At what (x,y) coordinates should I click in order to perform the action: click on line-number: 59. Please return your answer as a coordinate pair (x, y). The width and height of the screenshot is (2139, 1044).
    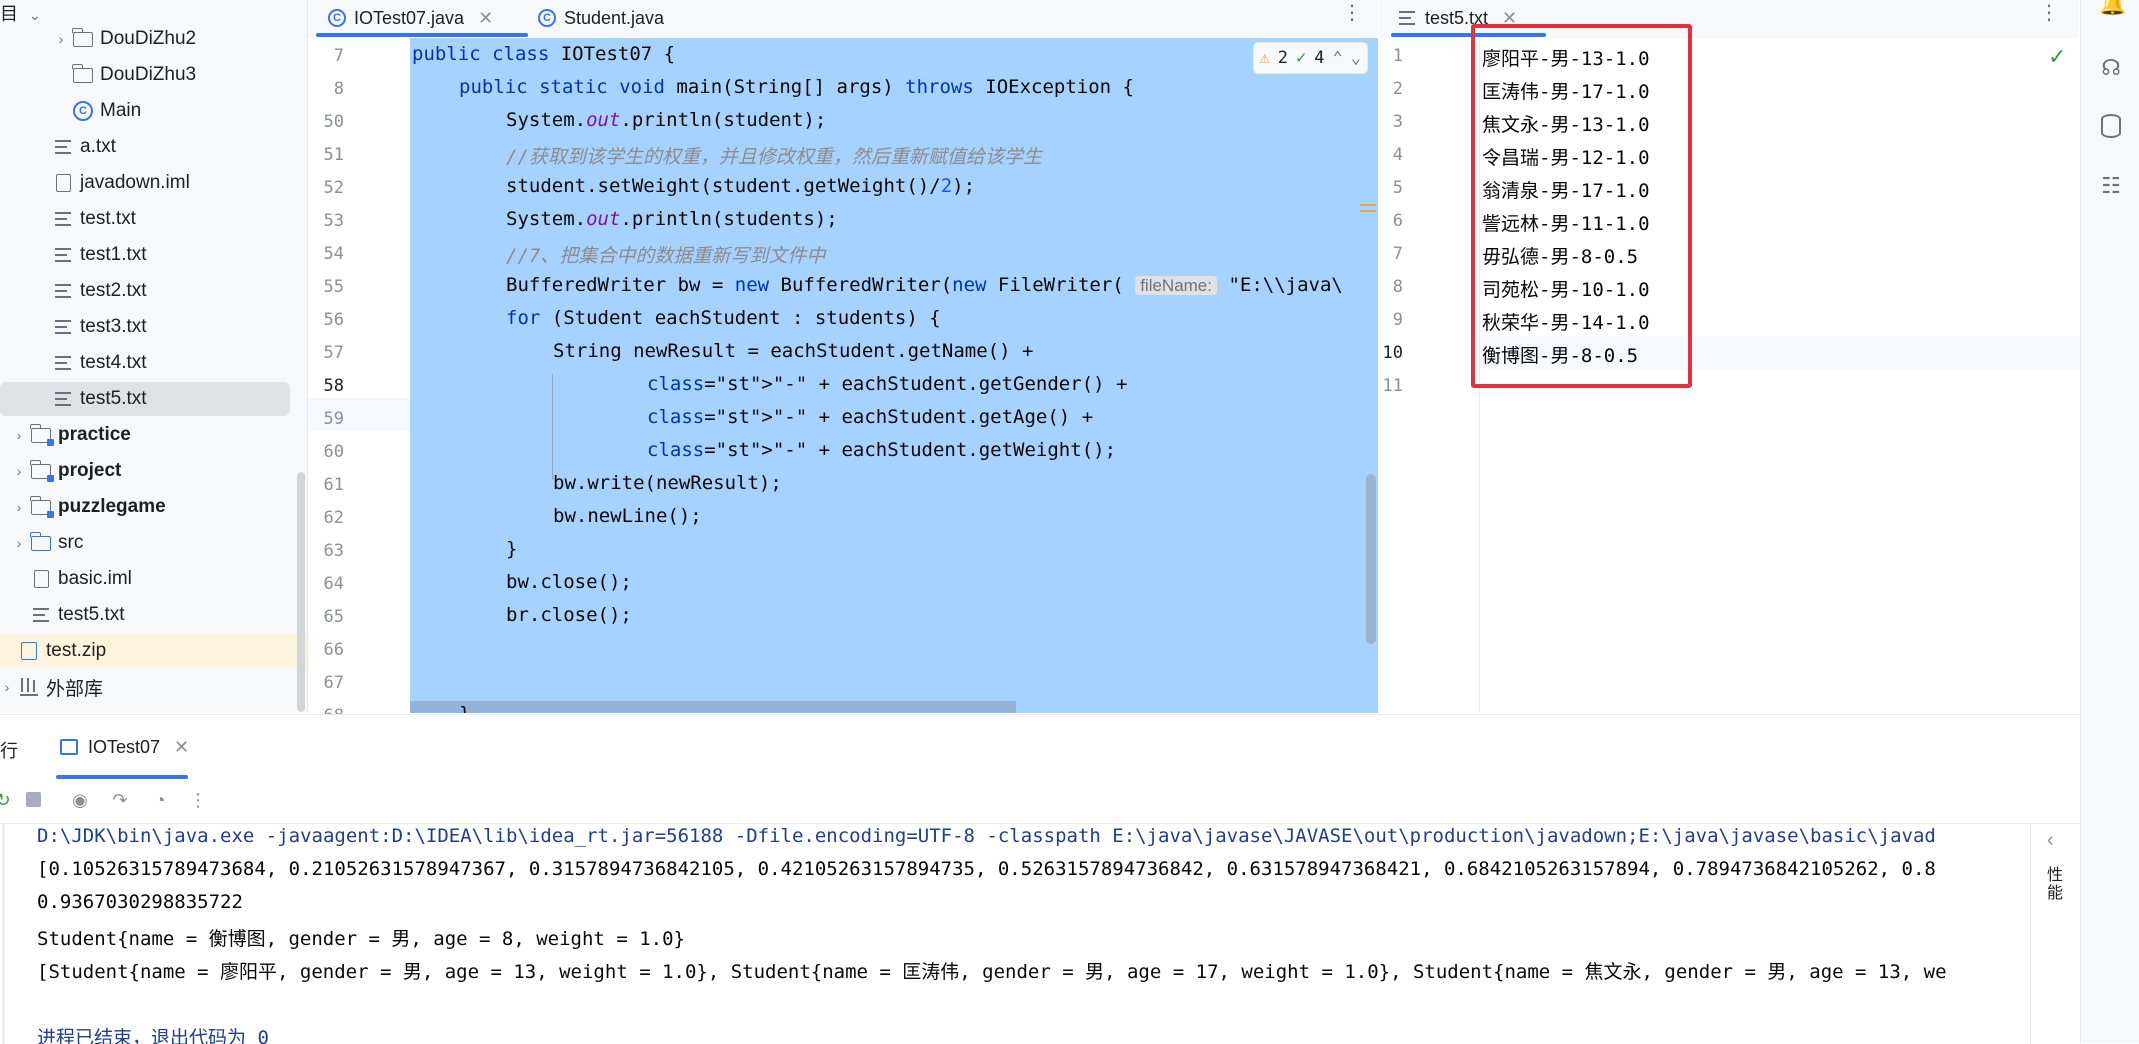
    Looking at the image, I should click on (333, 419).